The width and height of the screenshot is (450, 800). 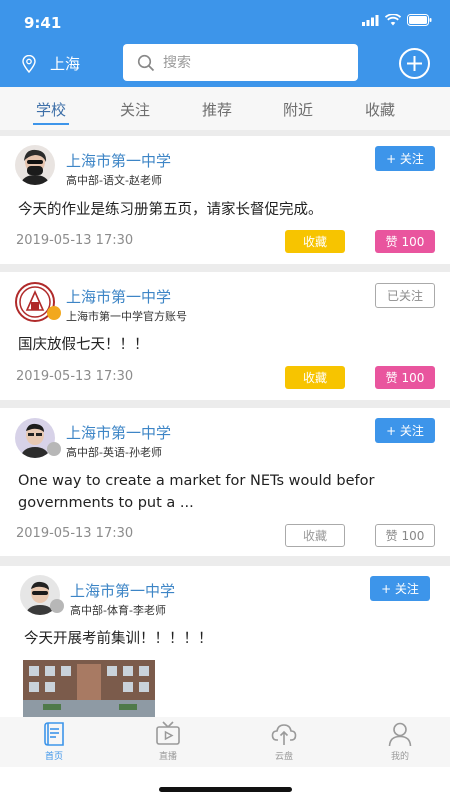 What do you see at coordinates (399, 757) in the screenshot?
I see `tabbar-label: 我的` at bounding box center [399, 757].